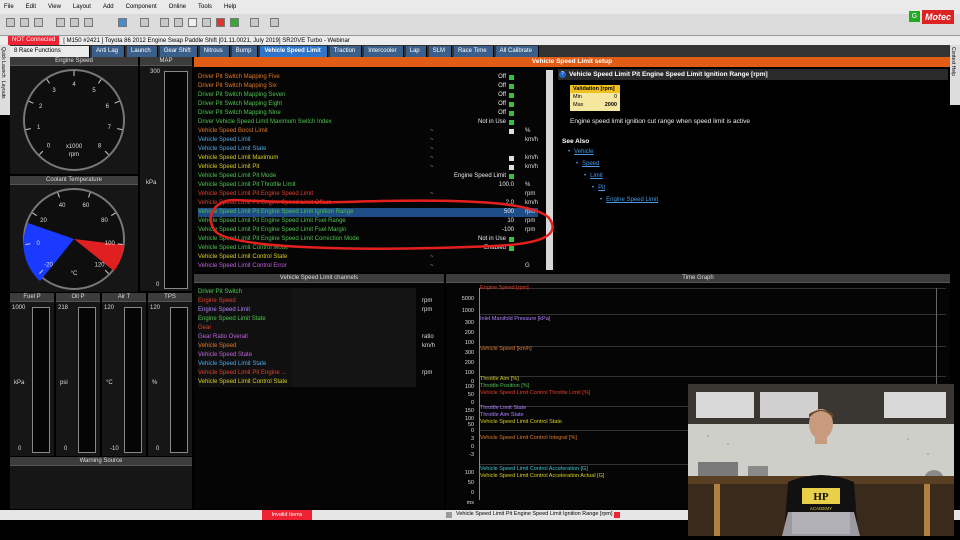 The height and width of the screenshot is (540, 960). What do you see at coordinates (230, 7) in the screenshot?
I see `menu-help: Help` at bounding box center [230, 7].